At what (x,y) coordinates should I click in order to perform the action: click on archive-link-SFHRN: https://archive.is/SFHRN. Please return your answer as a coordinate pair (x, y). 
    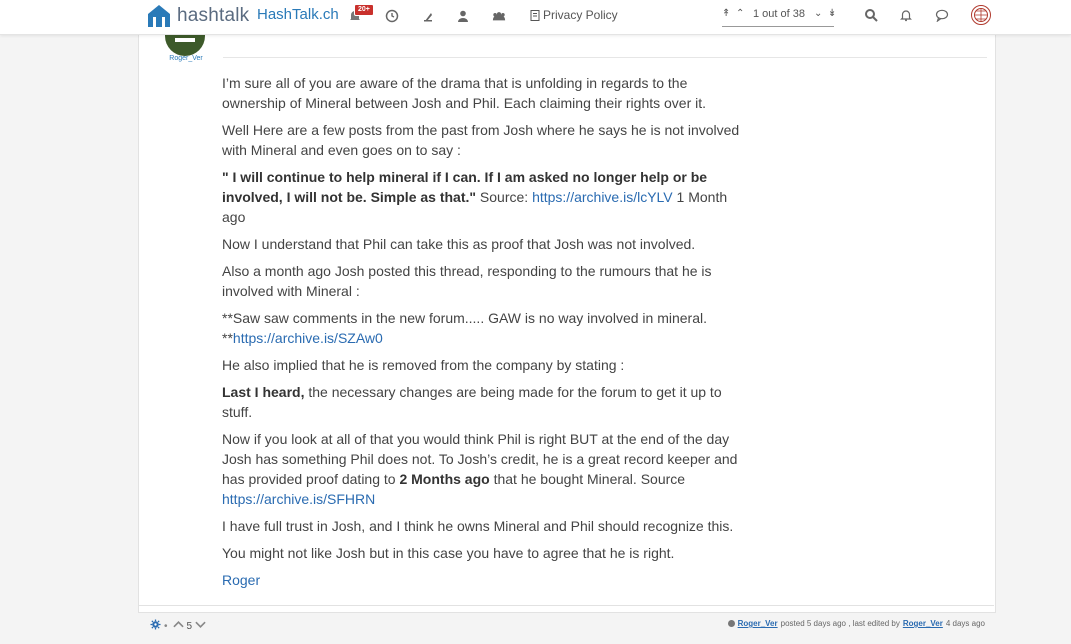
    Looking at the image, I should click on (298, 499).